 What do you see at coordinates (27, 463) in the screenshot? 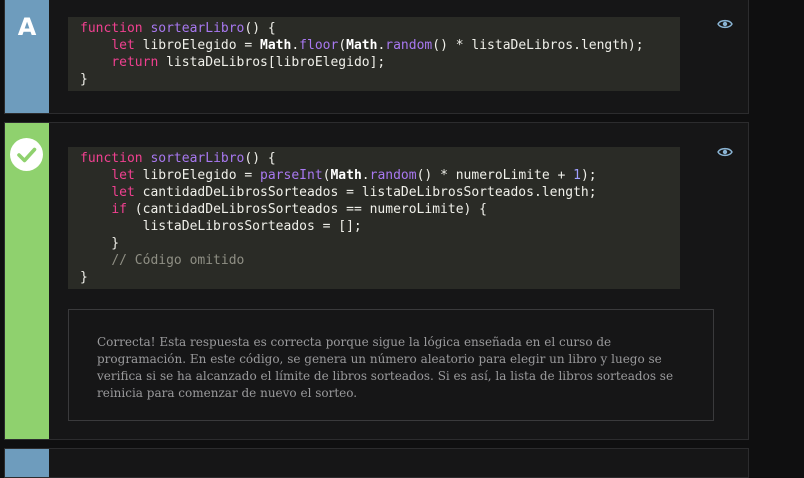
I see `option-c-marker` at bounding box center [27, 463].